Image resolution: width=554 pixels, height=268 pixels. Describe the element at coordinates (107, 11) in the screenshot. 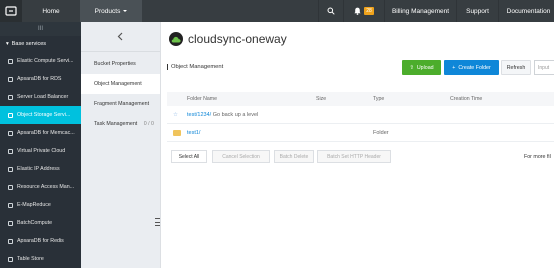

I see `nav-products-label: Products` at that location.